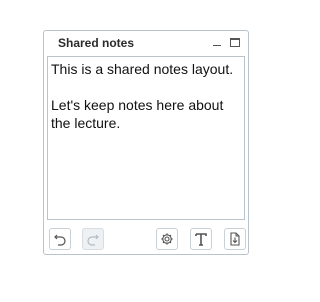 The image size is (320, 302). I want to click on undo-button, so click(60, 239).